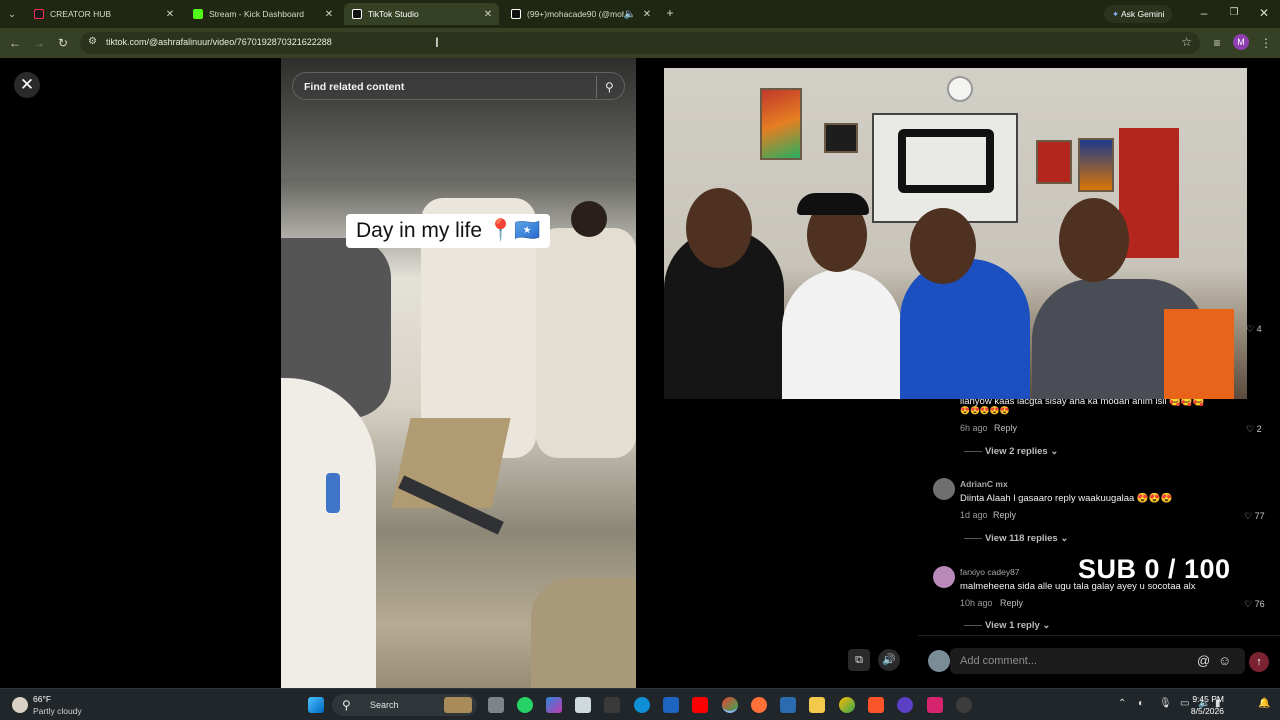 The height and width of the screenshot is (720, 1280). What do you see at coordinates (27, 85) in the screenshot?
I see `close-video-button: ✕` at bounding box center [27, 85].